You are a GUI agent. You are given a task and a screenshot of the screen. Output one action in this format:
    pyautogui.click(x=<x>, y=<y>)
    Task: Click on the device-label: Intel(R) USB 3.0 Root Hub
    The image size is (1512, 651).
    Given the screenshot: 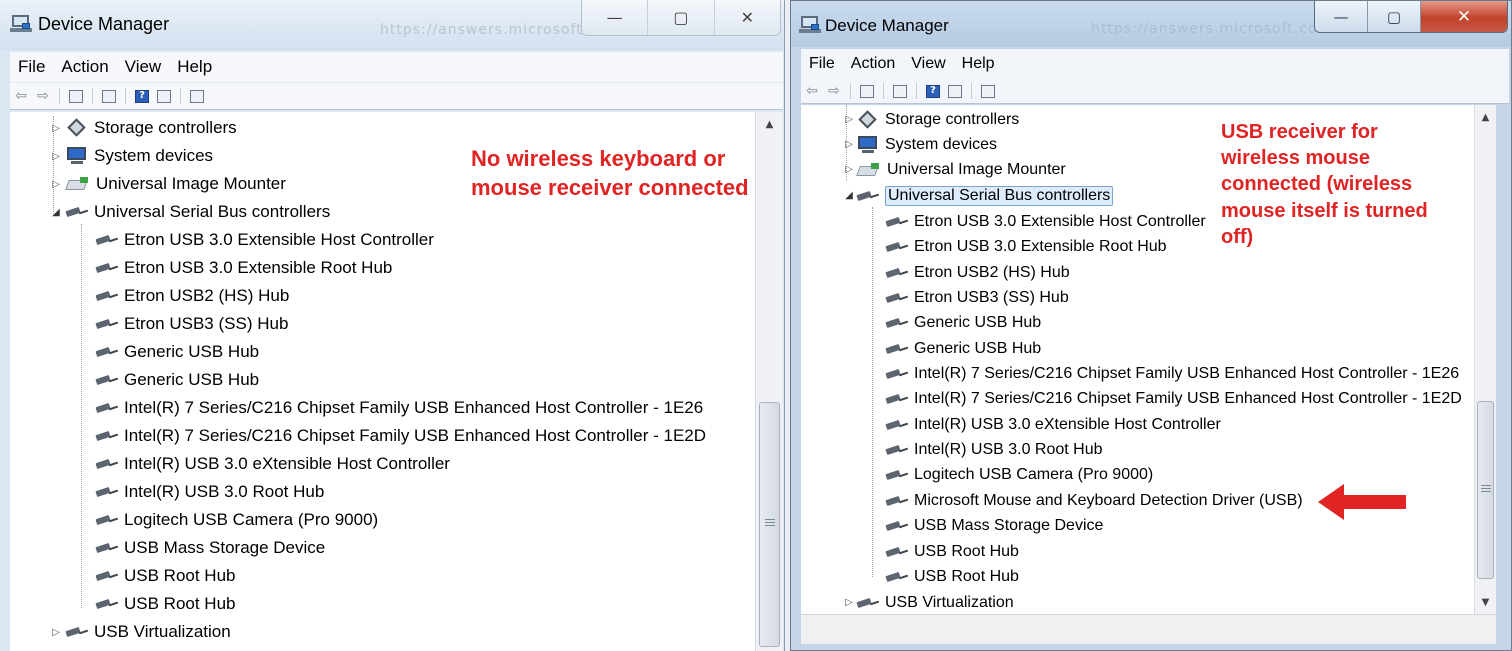 What is the action you would take?
    pyautogui.click(x=1008, y=449)
    